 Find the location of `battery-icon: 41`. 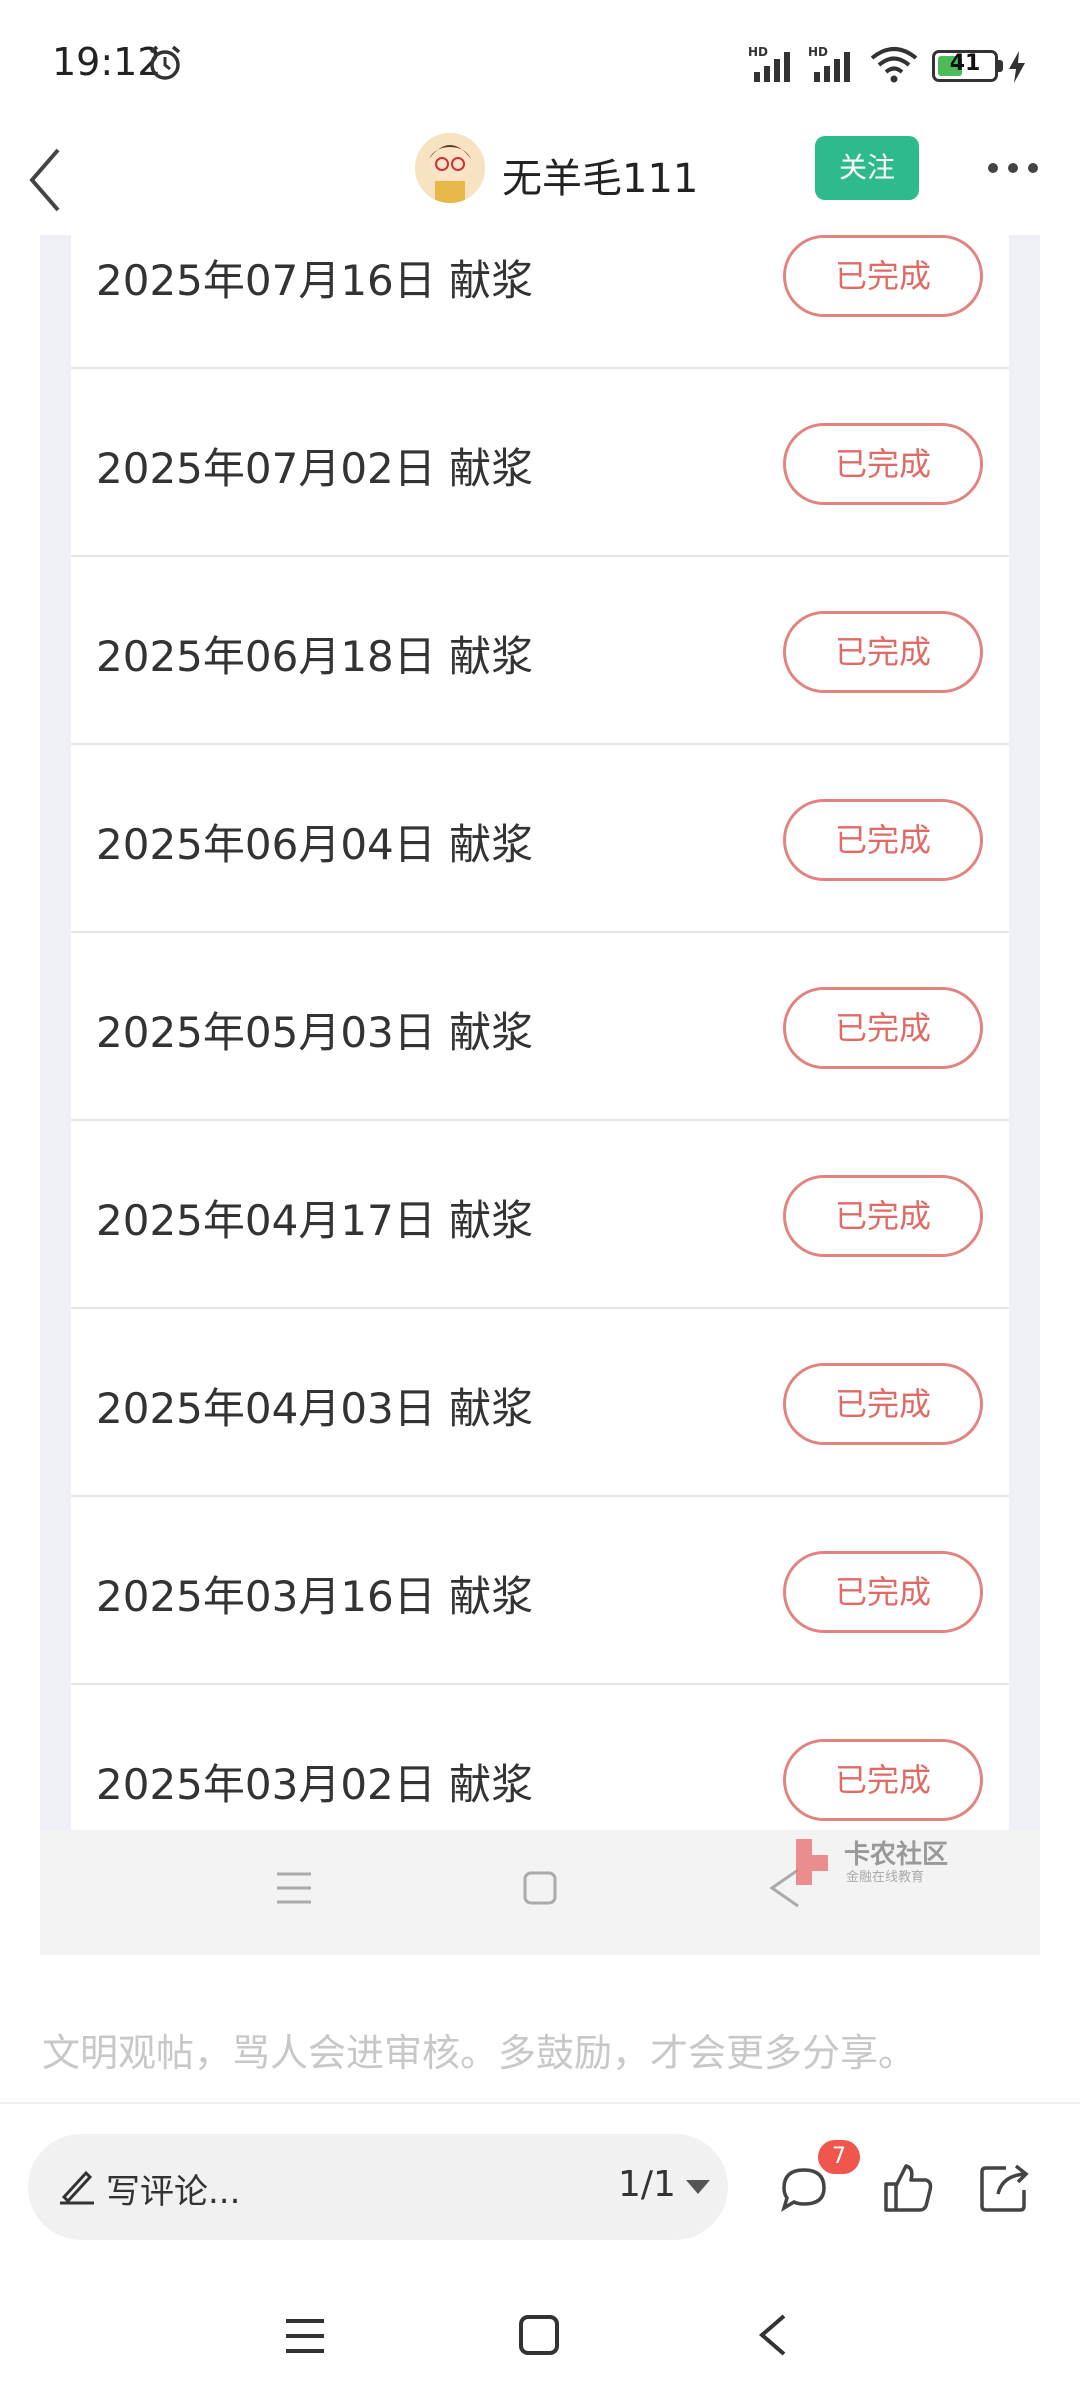

battery-icon: 41 is located at coordinates (965, 66).